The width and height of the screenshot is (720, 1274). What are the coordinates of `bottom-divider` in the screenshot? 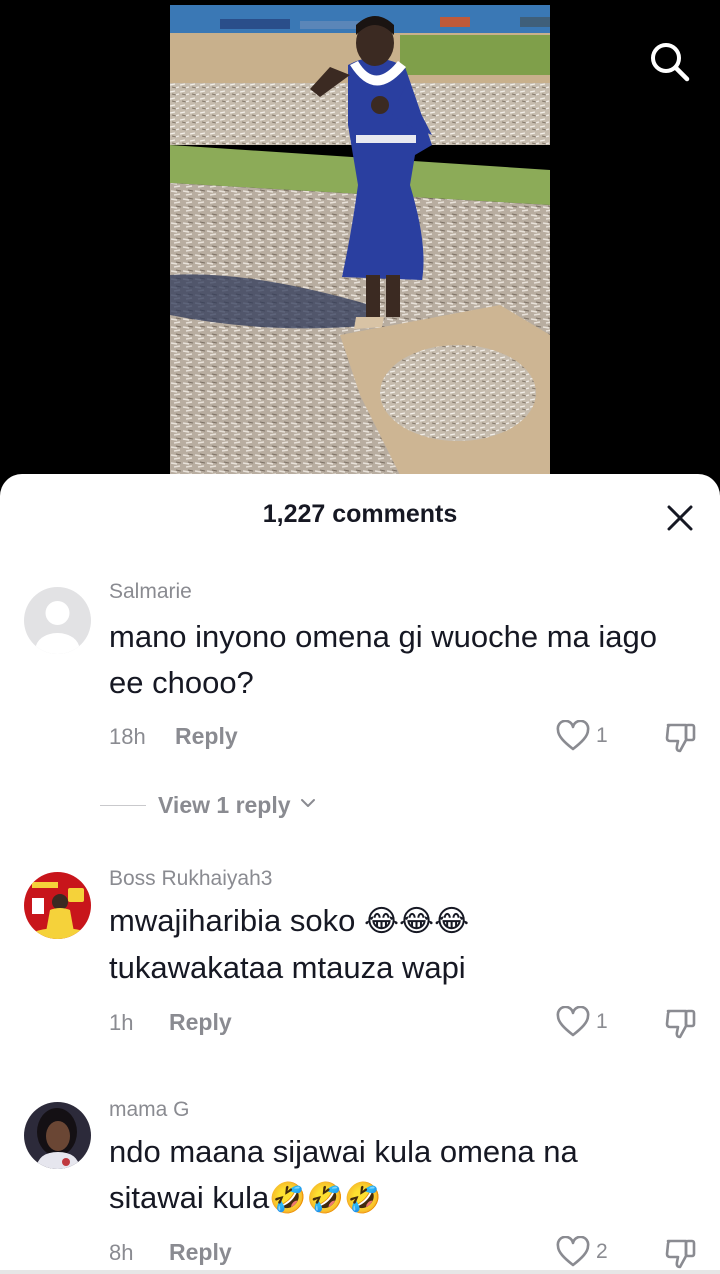 It's located at (360, 1272).